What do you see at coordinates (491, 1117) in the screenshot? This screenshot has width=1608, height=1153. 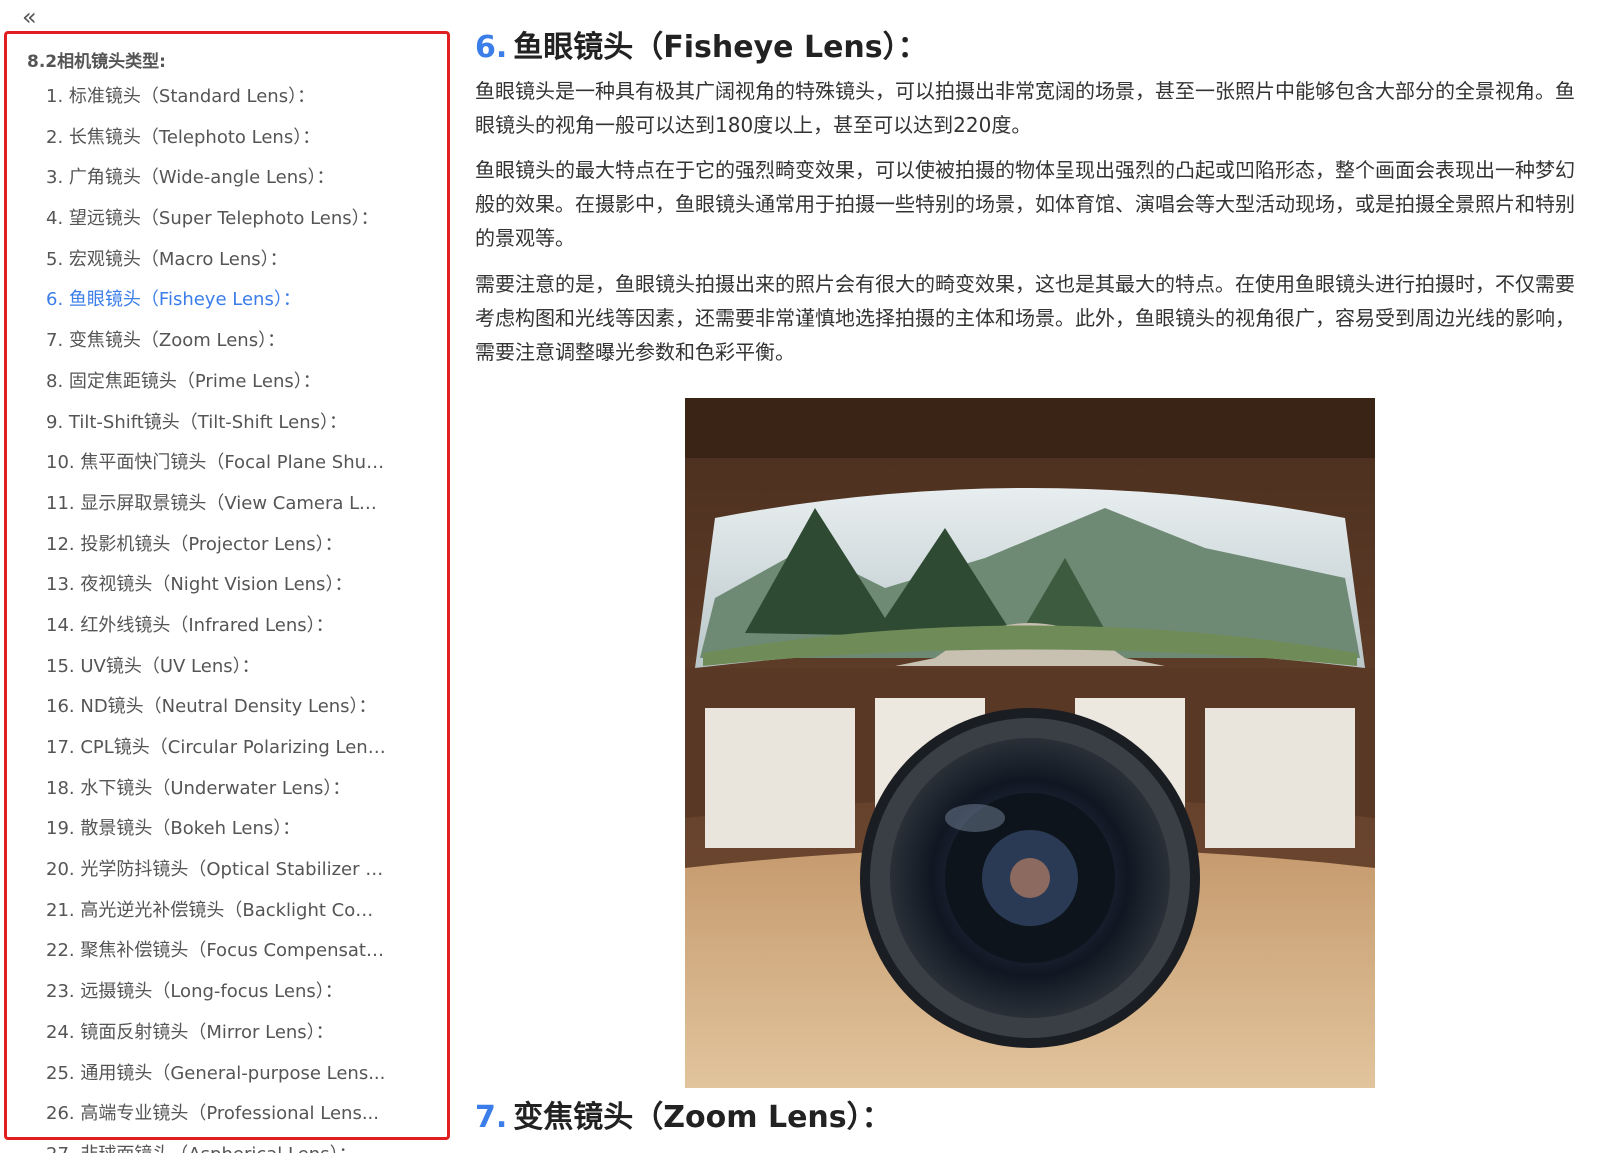 I see `section-number: 7.` at bounding box center [491, 1117].